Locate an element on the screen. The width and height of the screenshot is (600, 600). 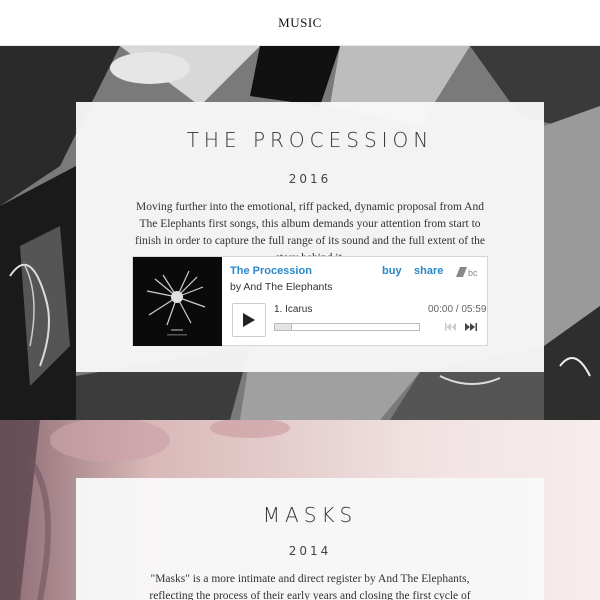
progress-slider is located at coordinates (347, 327).